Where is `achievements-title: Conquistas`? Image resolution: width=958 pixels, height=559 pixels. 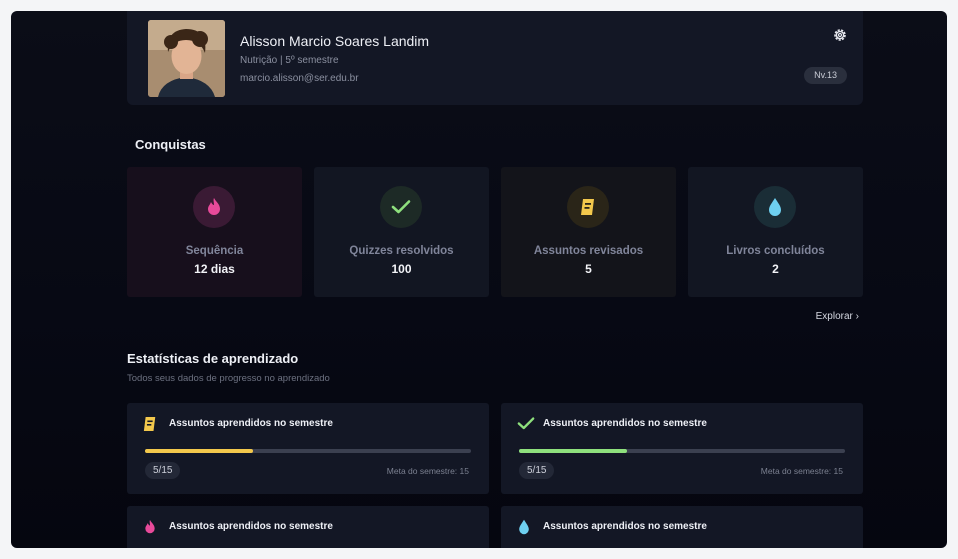 achievements-title: Conquistas is located at coordinates (170, 144).